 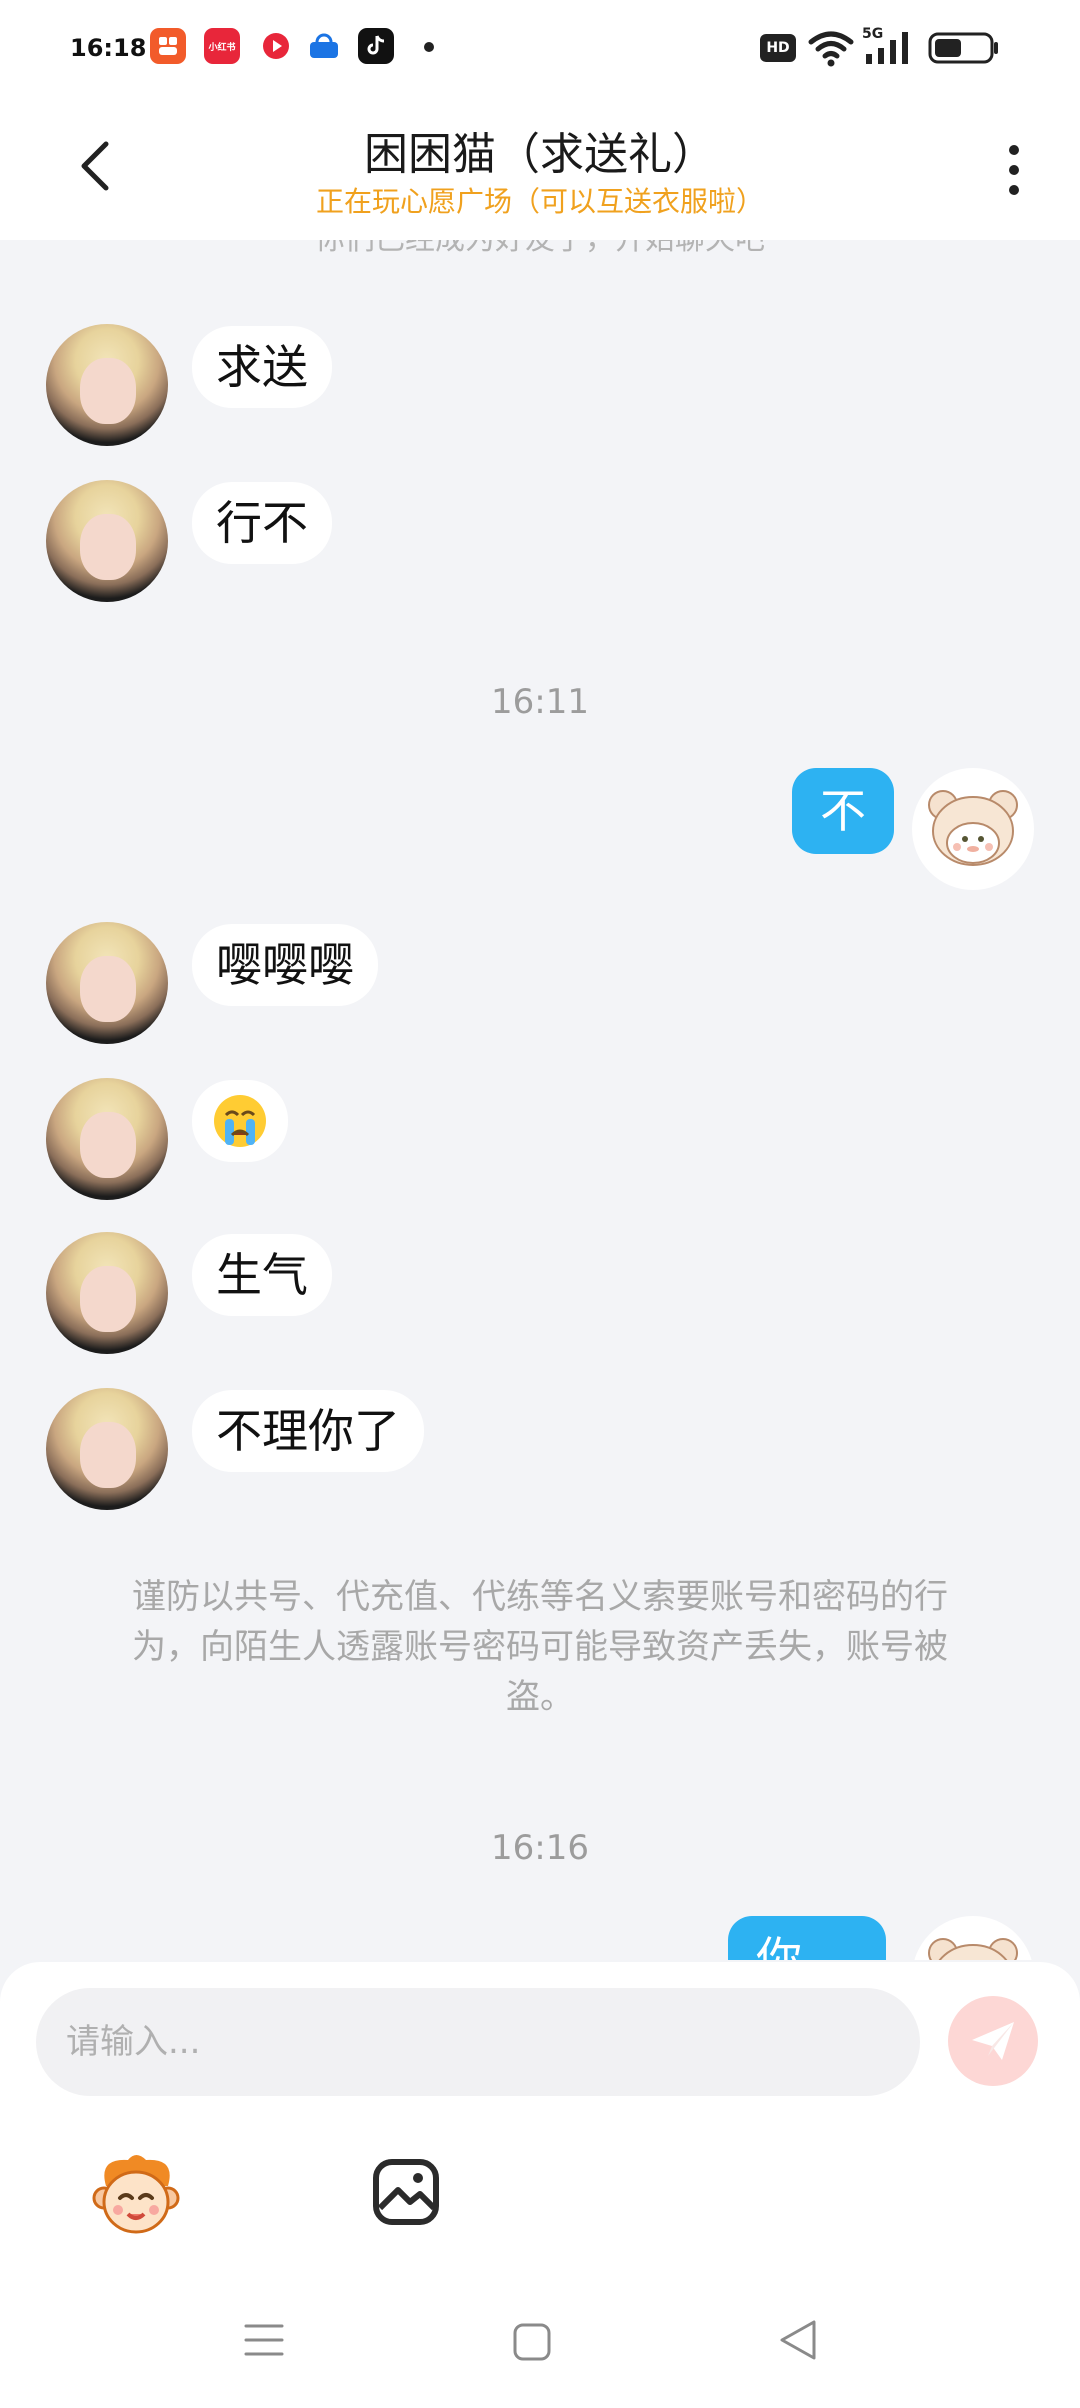 What do you see at coordinates (262, 1275) in the screenshot?
I see `message-bubble-incoming: 生气` at bounding box center [262, 1275].